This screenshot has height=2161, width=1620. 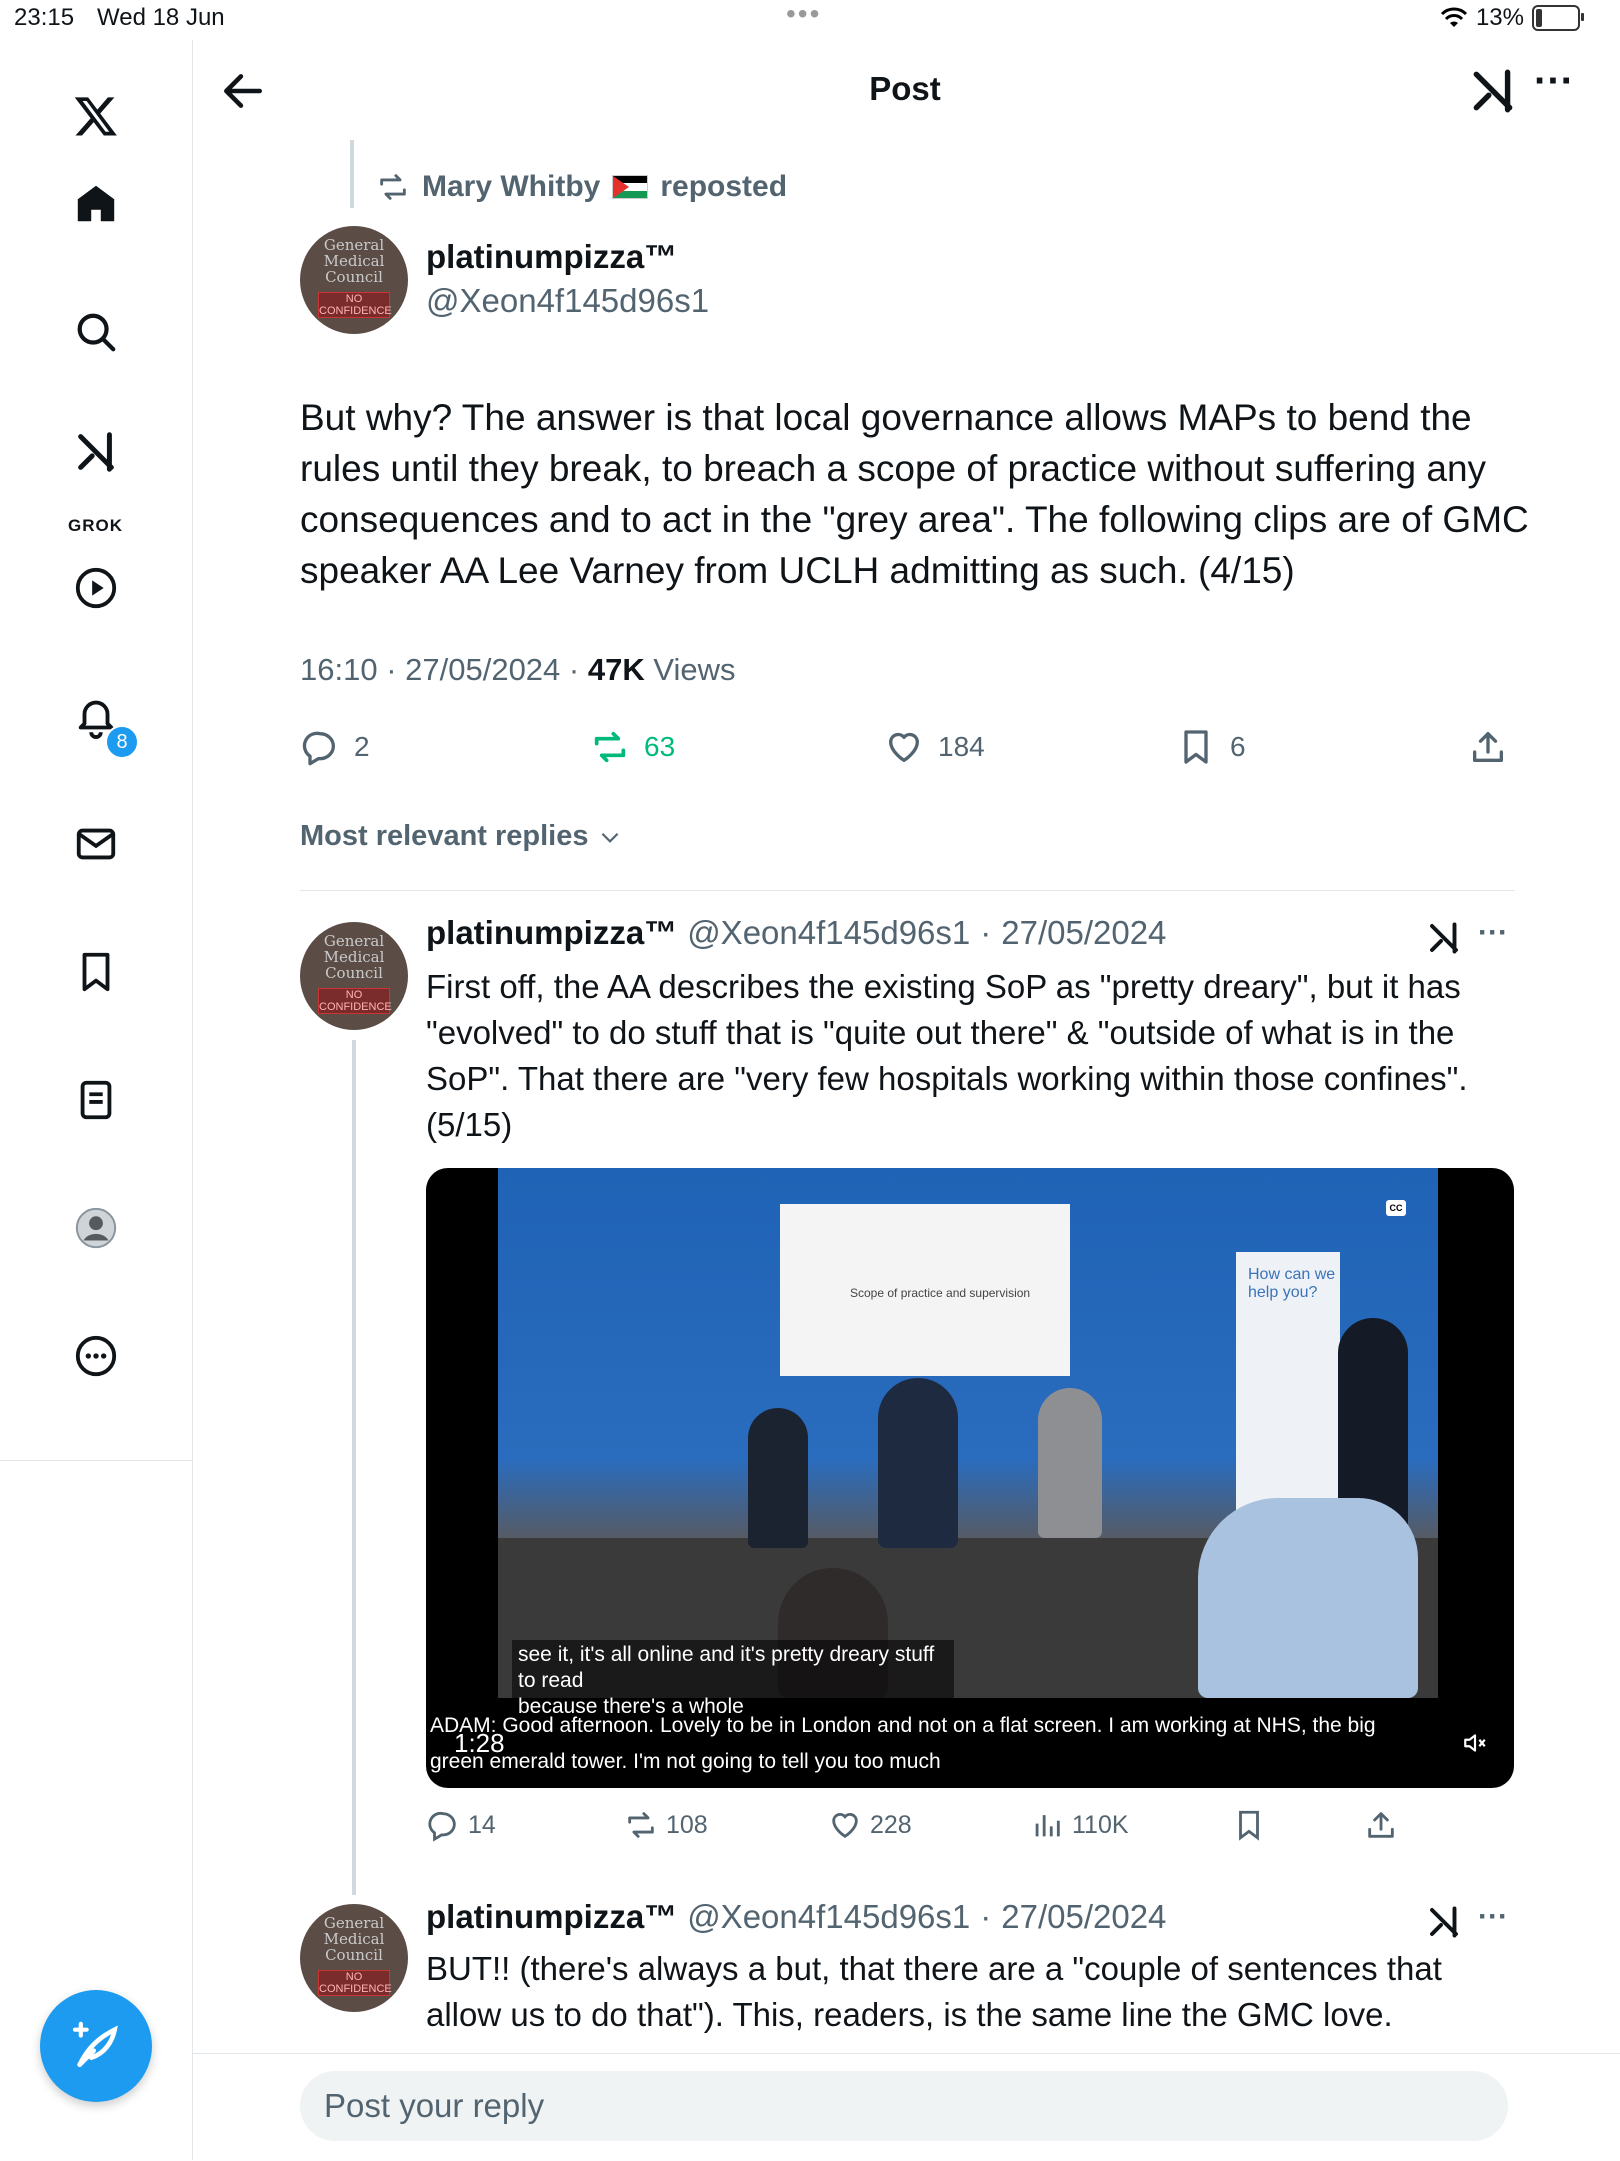 I want to click on post-meta: 16:10 · 27/05/2024 · 47K Views, so click(x=518, y=669).